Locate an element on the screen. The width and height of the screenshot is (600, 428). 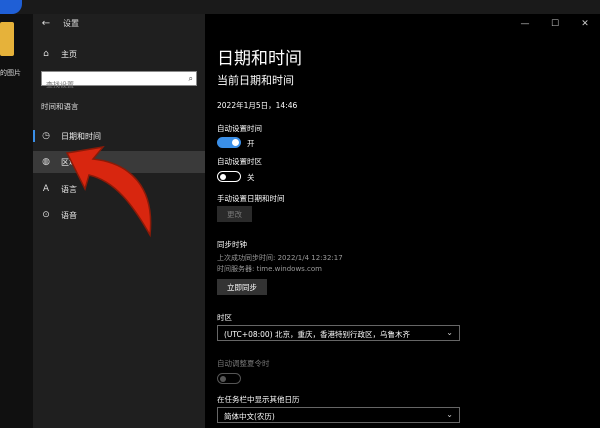
current-datetime-value: 2022年1月5日，14:46 is located at coordinates (257, 105).